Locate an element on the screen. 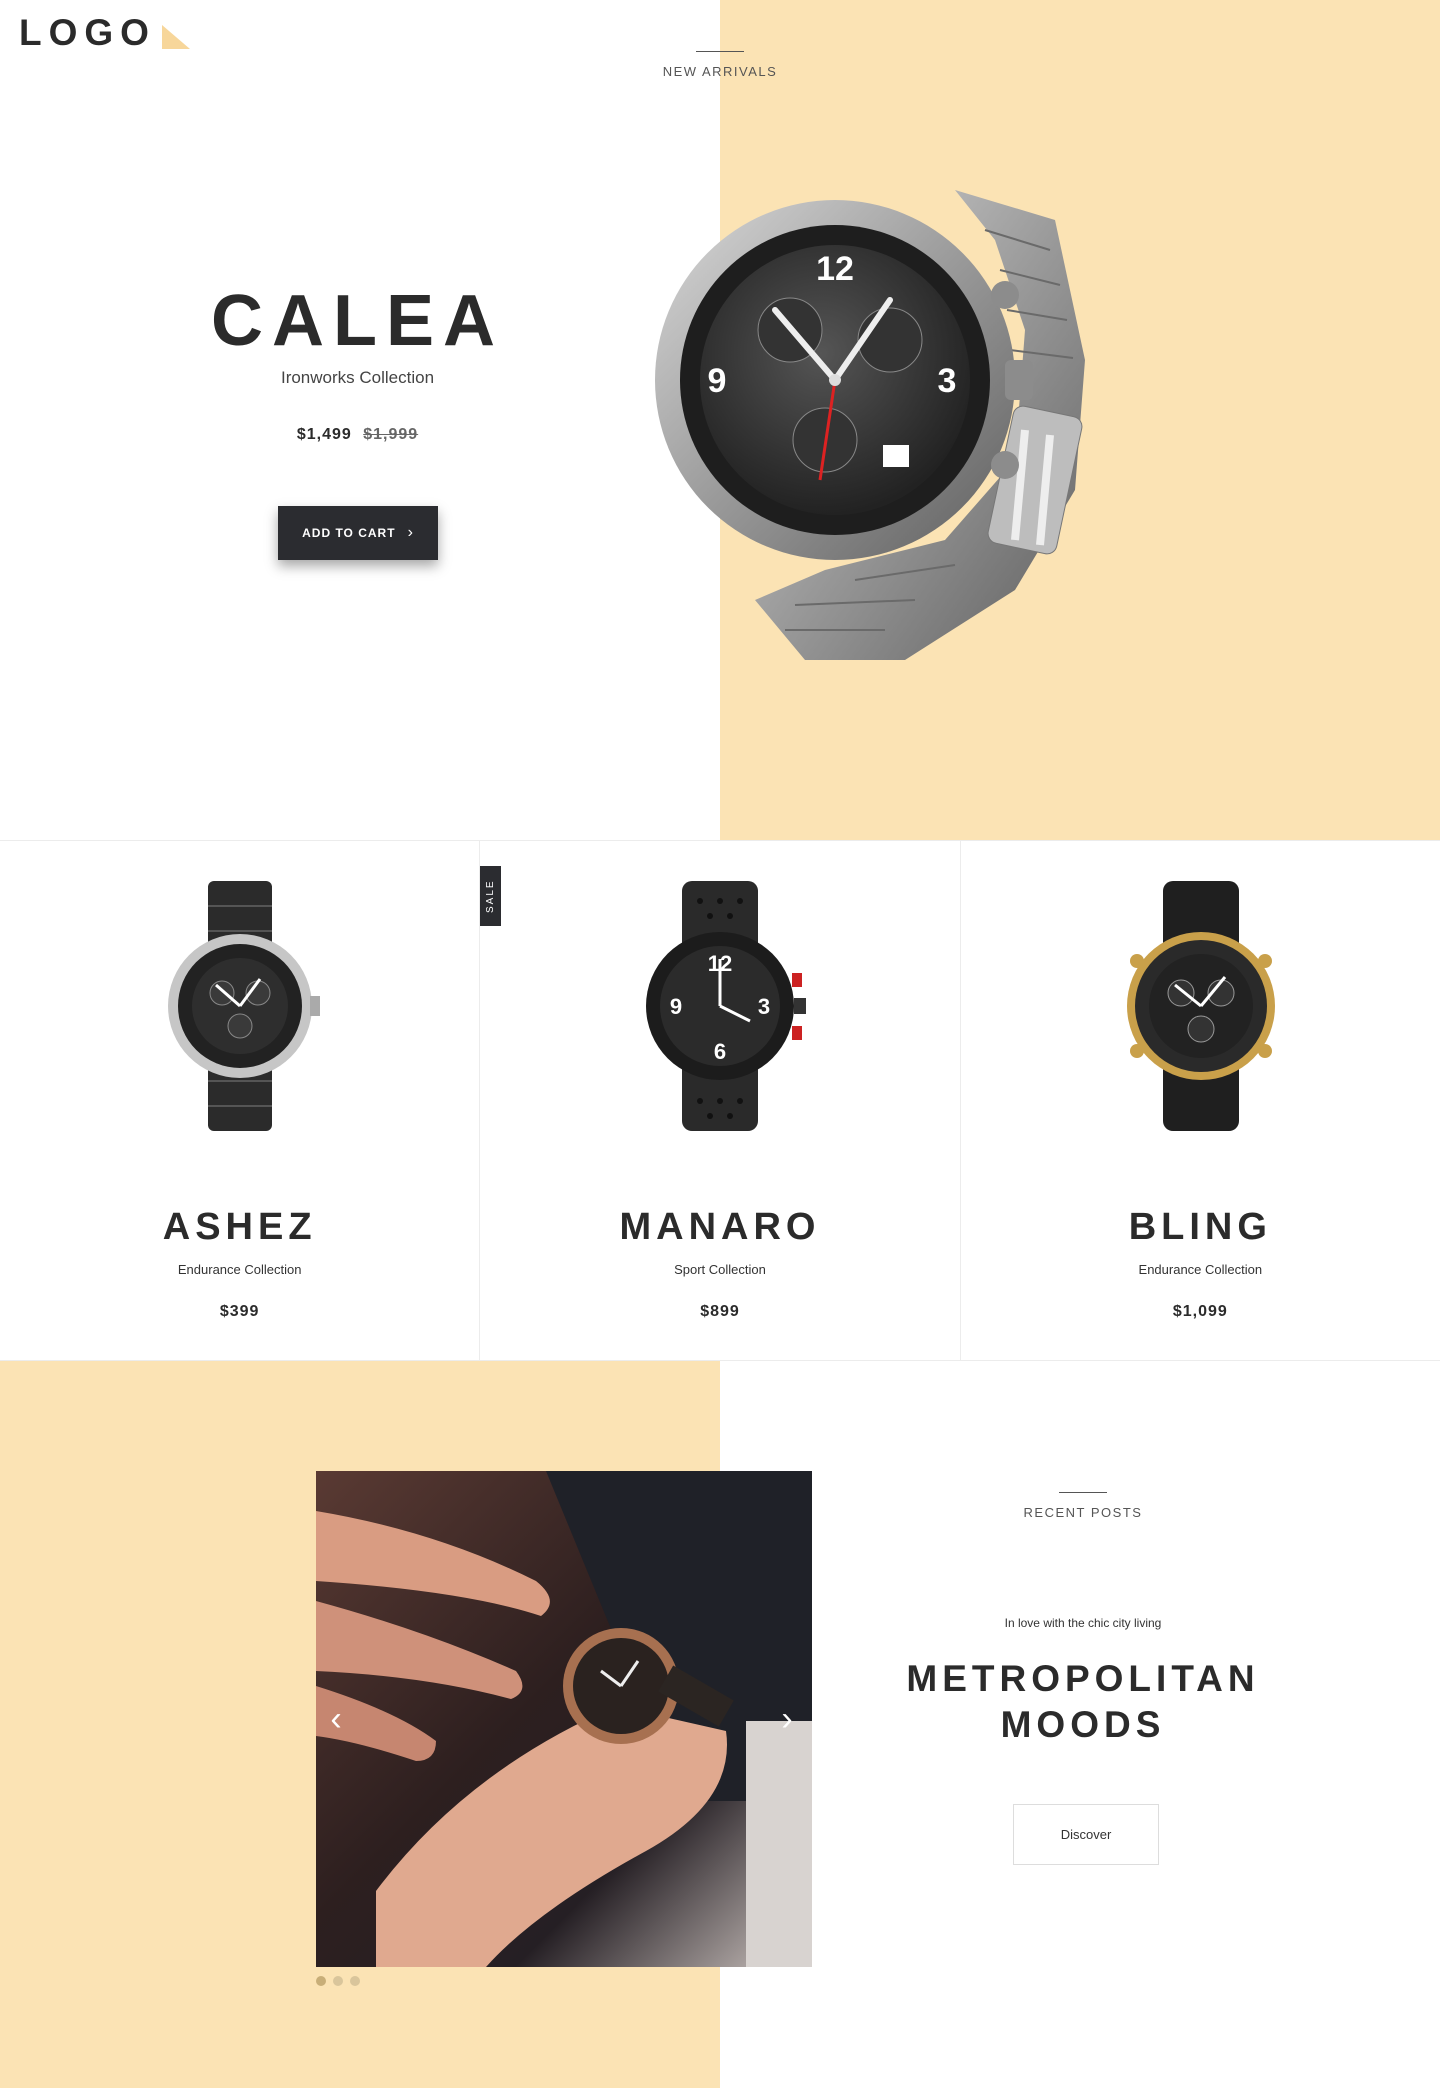  svg-text: 12 is located at coordinates (835, 269).